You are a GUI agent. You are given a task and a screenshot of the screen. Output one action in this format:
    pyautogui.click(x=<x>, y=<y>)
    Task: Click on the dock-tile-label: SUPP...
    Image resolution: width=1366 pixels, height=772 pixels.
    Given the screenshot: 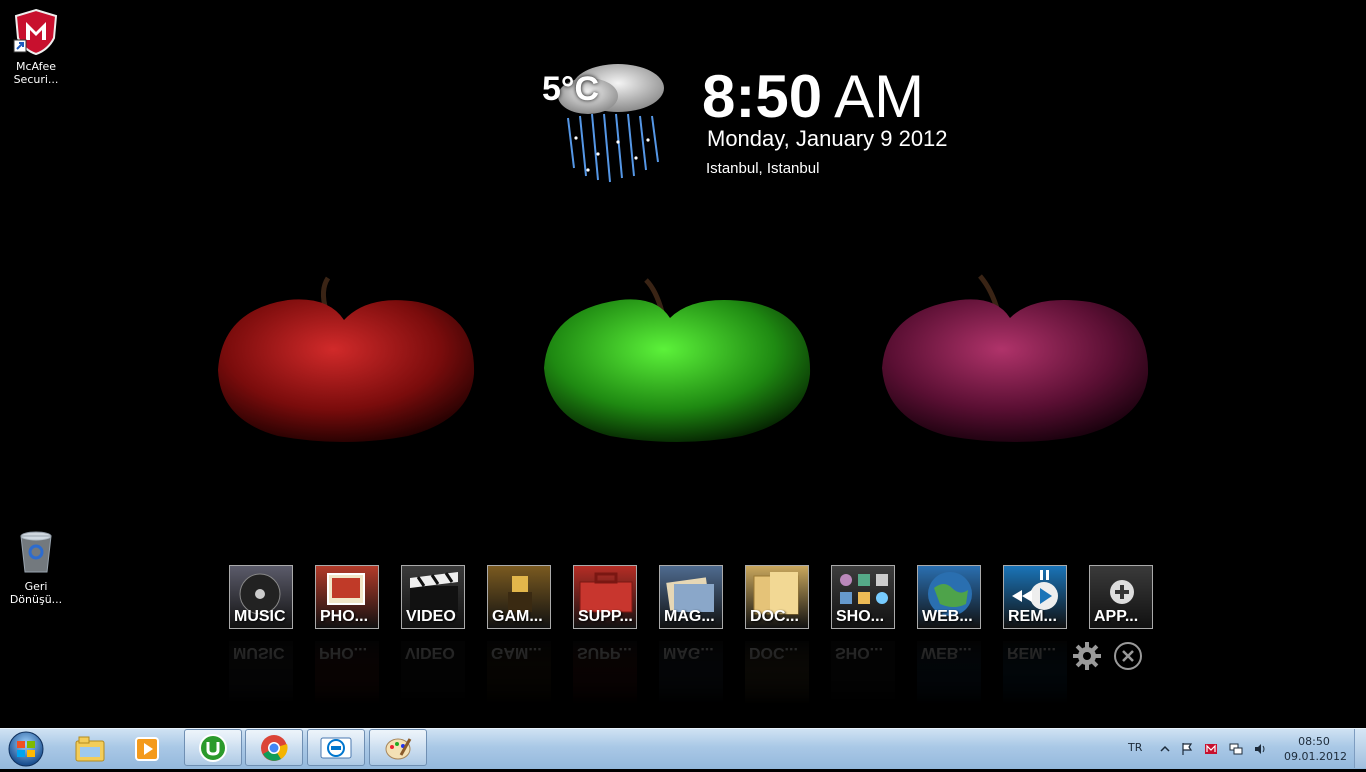 What is the action you would take?
    pyautogui.click(x=605, y=616)
    